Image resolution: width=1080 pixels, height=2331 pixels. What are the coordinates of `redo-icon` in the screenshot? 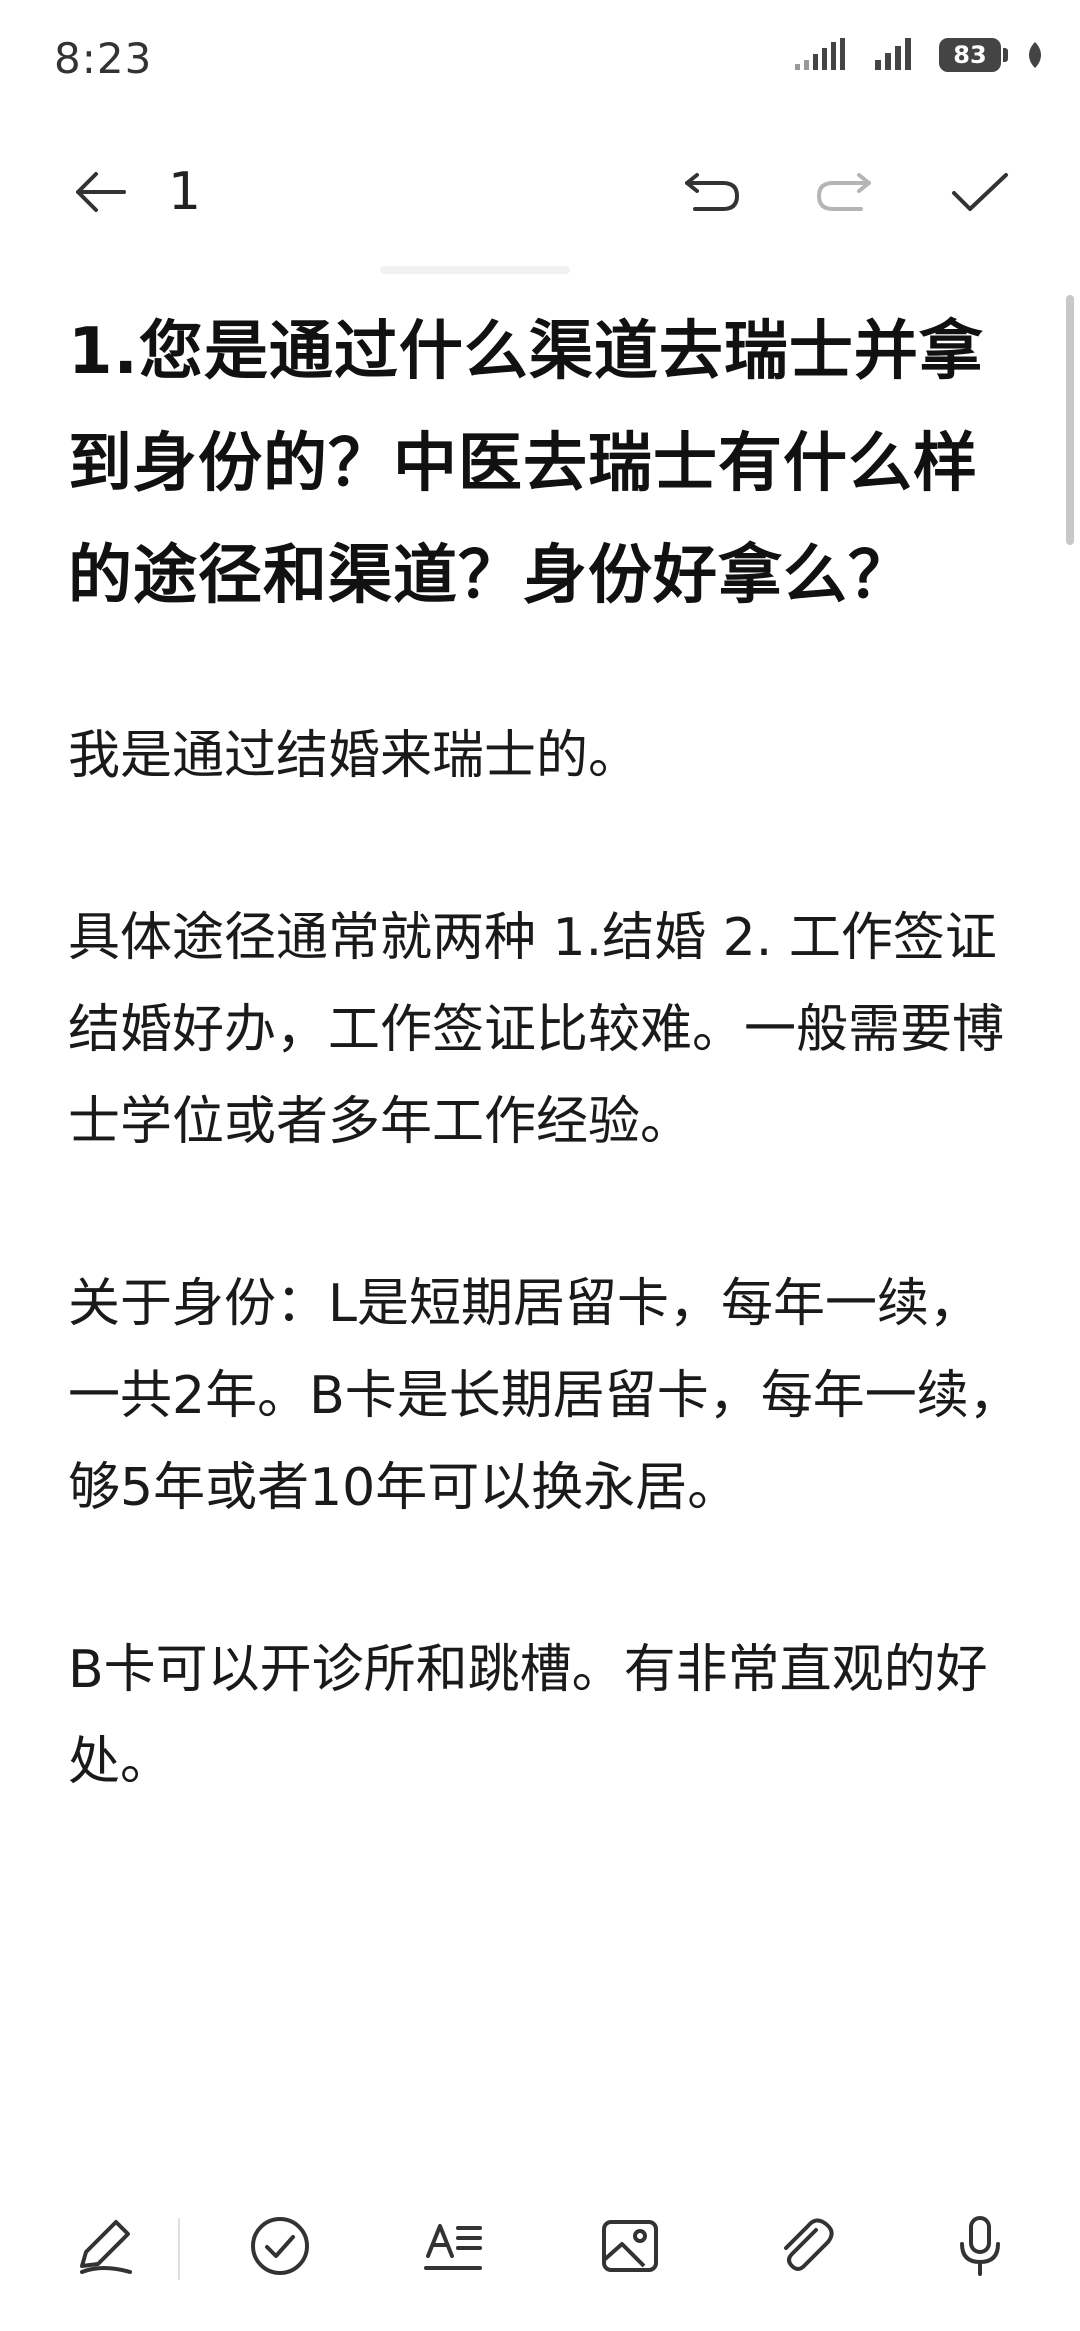 It's located at (843, 192).